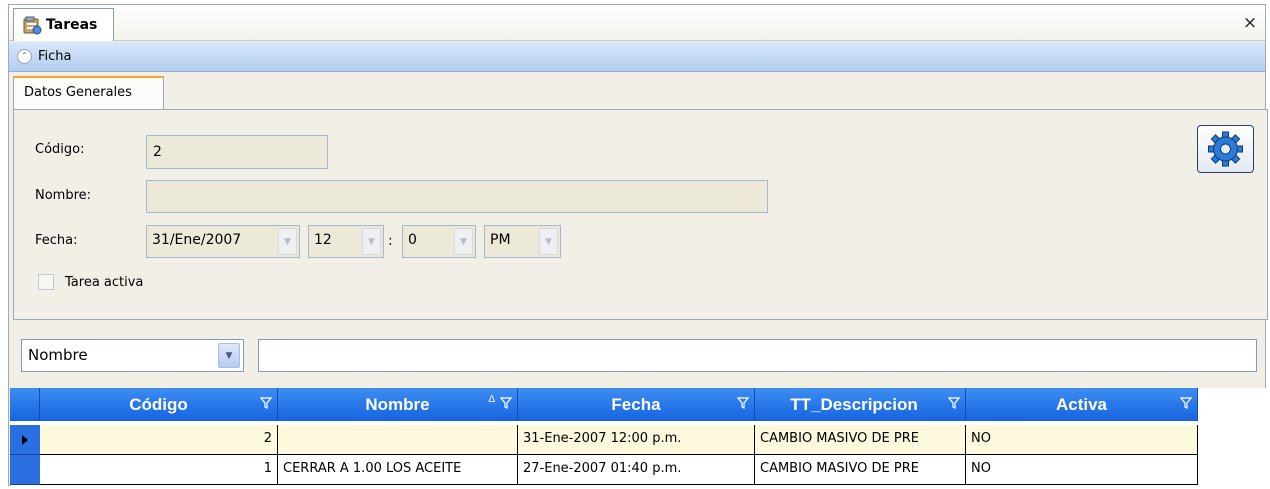 The height and width of the screenshot is (489, 1270). Describe the element at coordinates (346, 241) in the screenshot. I see `fecha-hour-combo: 12 ▼` at that location.